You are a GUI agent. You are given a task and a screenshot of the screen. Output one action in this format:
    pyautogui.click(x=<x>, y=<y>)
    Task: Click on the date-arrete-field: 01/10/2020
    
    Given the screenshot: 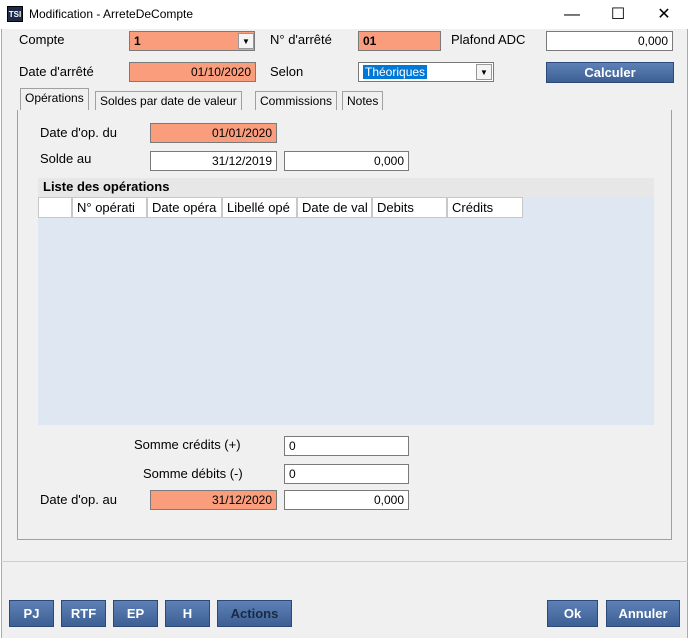 What is the action you would take?
    pyautogui.click(x=192, y=72)
    